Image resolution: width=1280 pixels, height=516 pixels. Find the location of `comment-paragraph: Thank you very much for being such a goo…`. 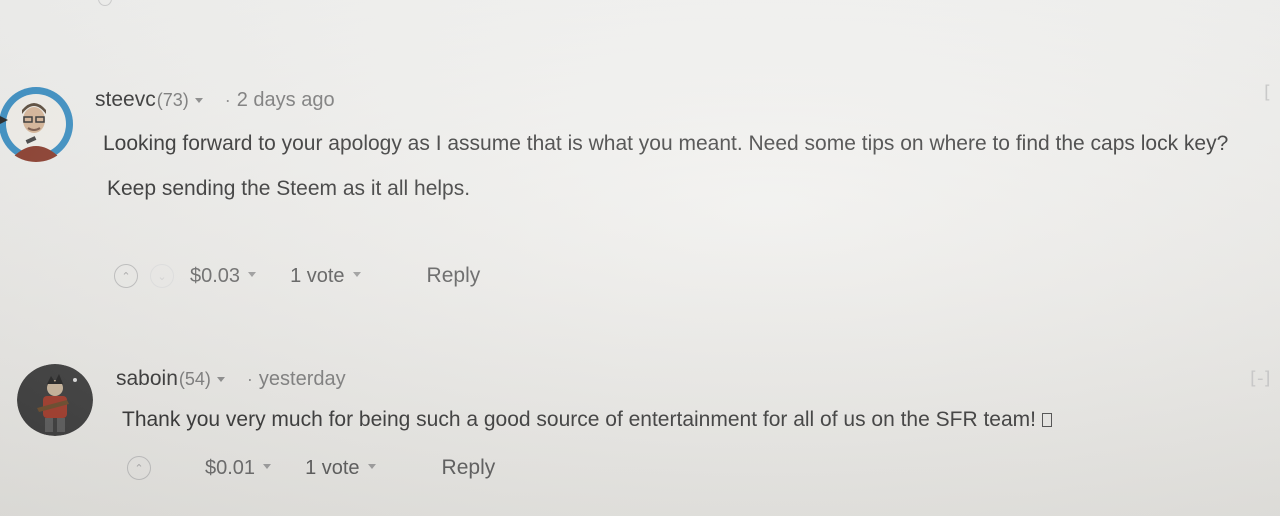

comment-paragraph: Thank you very much for being such a goo… is located at coordinates (692, 420).